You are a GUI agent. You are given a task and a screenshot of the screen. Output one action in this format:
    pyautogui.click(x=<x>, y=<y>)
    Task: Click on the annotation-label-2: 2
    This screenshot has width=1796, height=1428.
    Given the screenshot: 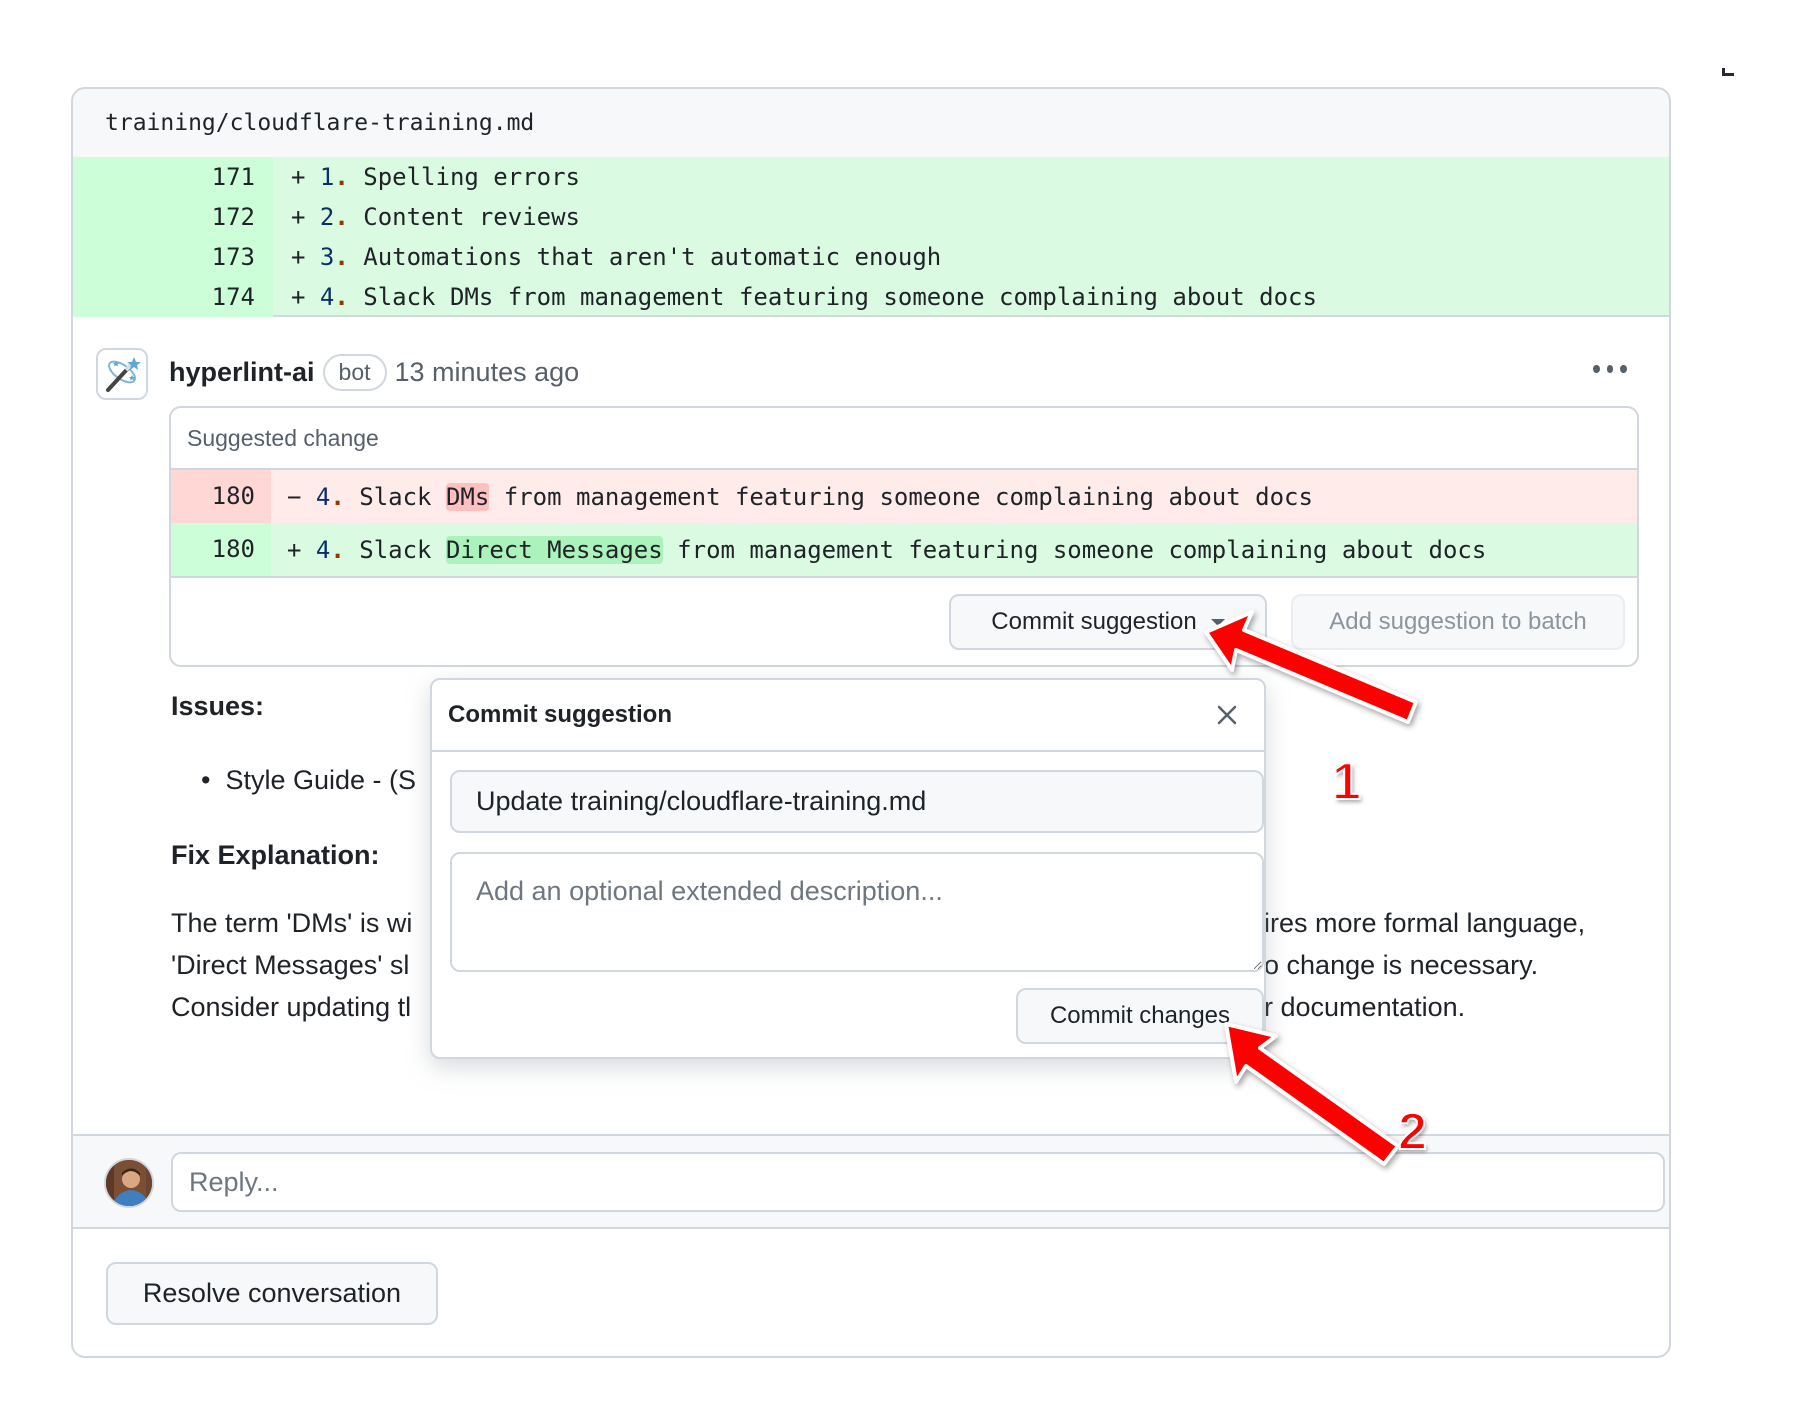 What is the action you would take?
    pyautogui.click(x=1412, y=1132)
    